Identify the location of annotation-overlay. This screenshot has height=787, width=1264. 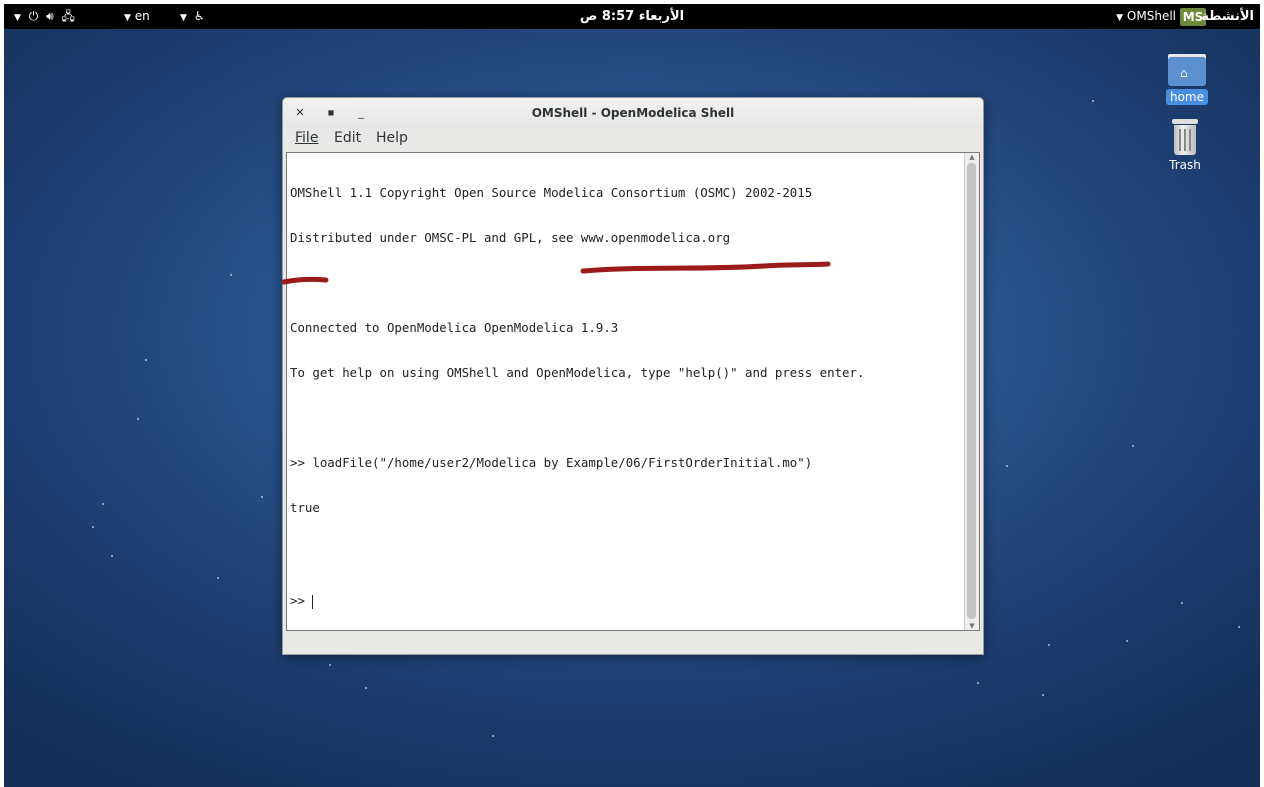
(556, 273).